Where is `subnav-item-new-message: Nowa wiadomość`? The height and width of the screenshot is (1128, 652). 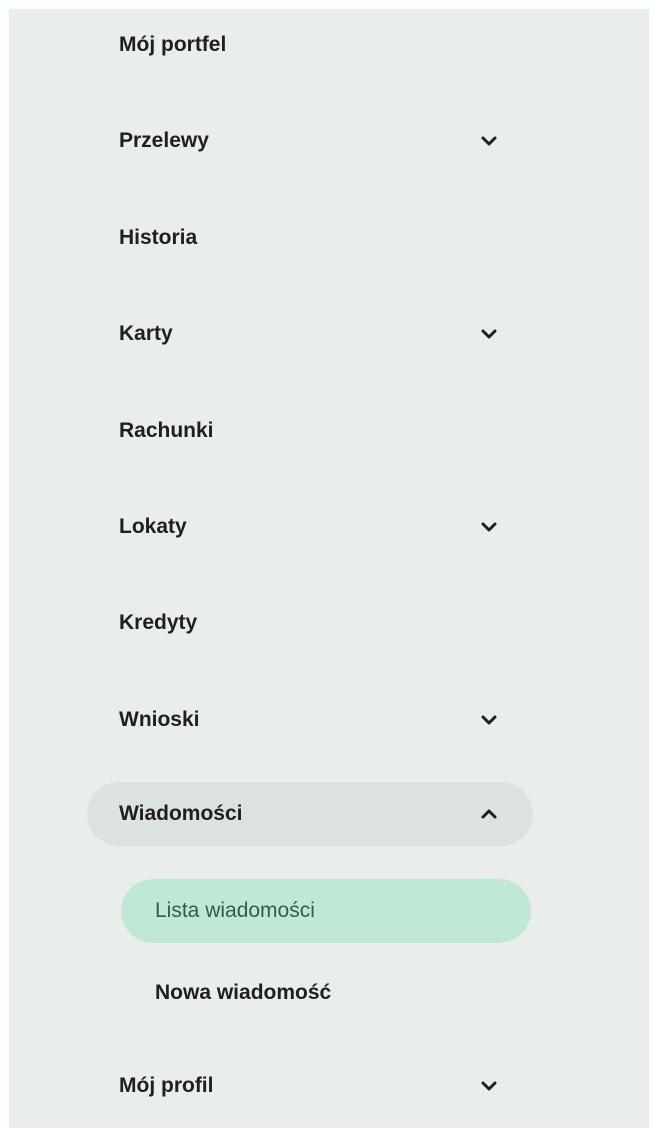 subnav-item-new-message: Nowa wiadomość is located at coordinates (326, 993).